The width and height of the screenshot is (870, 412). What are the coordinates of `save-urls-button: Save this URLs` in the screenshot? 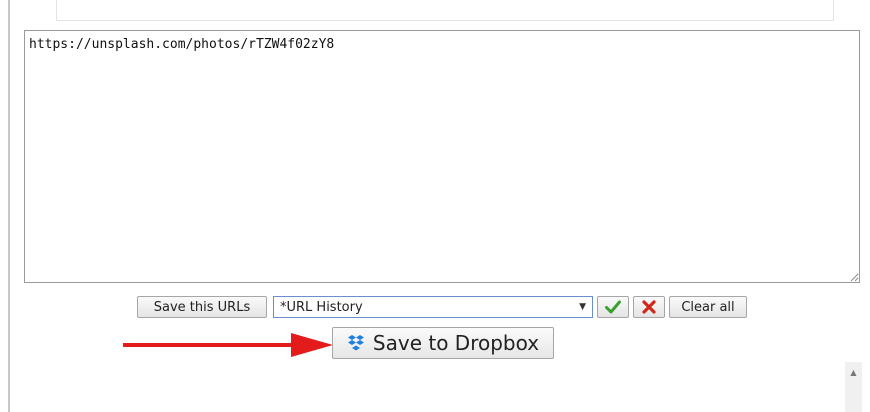 It's located at (202, 307).